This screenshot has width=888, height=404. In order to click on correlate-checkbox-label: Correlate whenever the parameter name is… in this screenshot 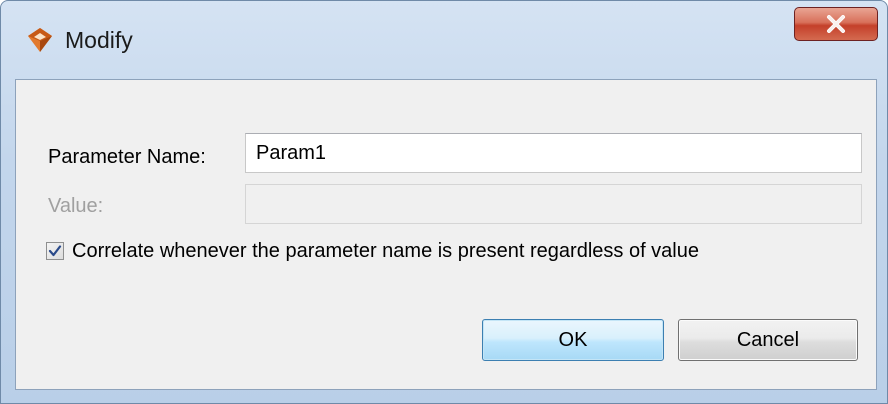, I will do `click(385, 251)`.